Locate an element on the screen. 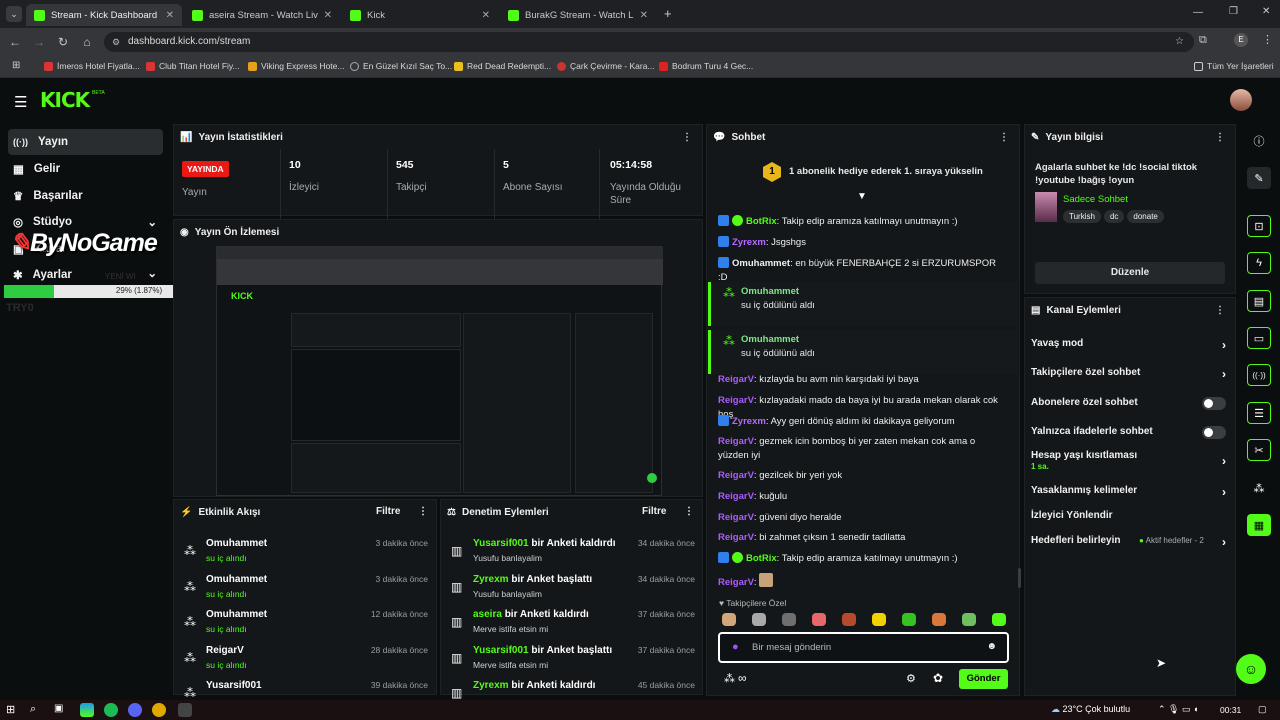  chat-bubble-icon: ▭ is located at coordinates (1259, 338).